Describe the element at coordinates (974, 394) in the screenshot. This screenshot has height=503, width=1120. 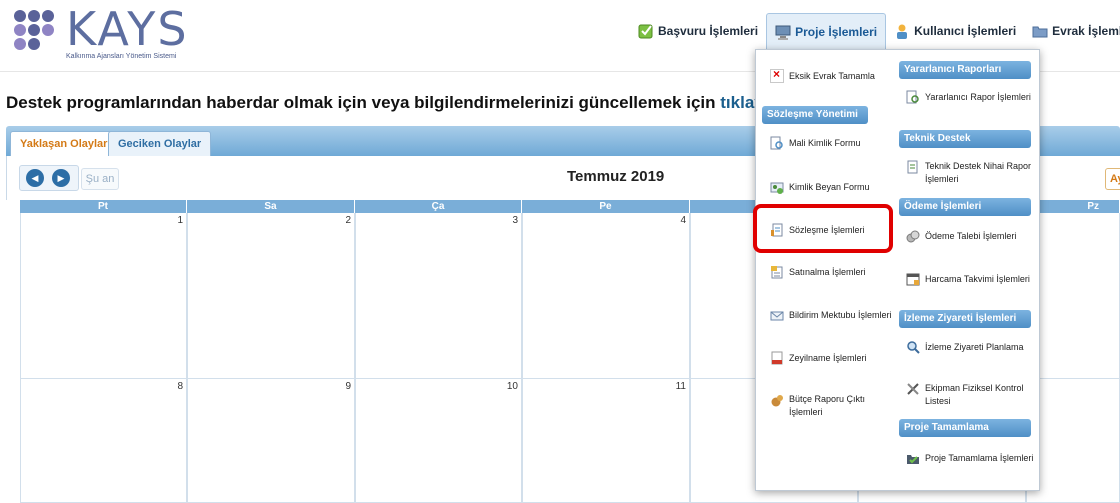
I see `menu-item-label: Ekipman Fiziksel Kontrol Listesi` at that location.